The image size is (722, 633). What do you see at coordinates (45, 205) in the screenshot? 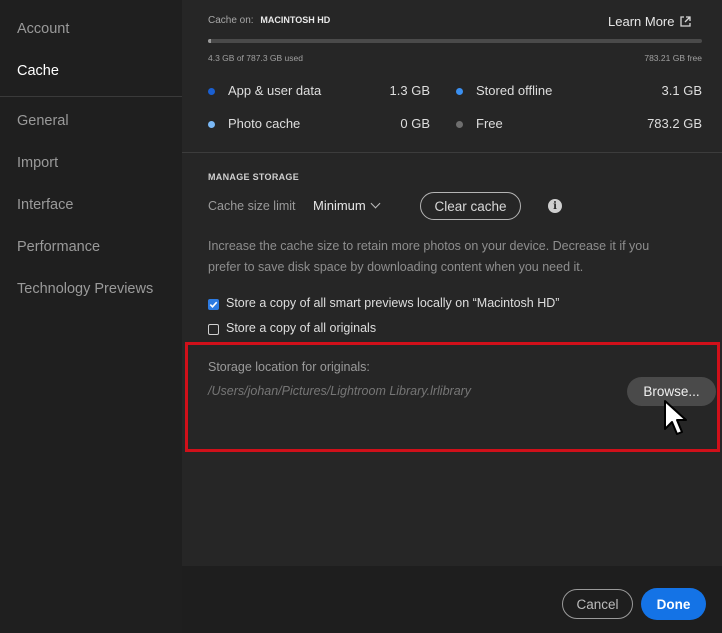
I see `sidebar-item-interface: Interface` at bounding box center [45, 205].